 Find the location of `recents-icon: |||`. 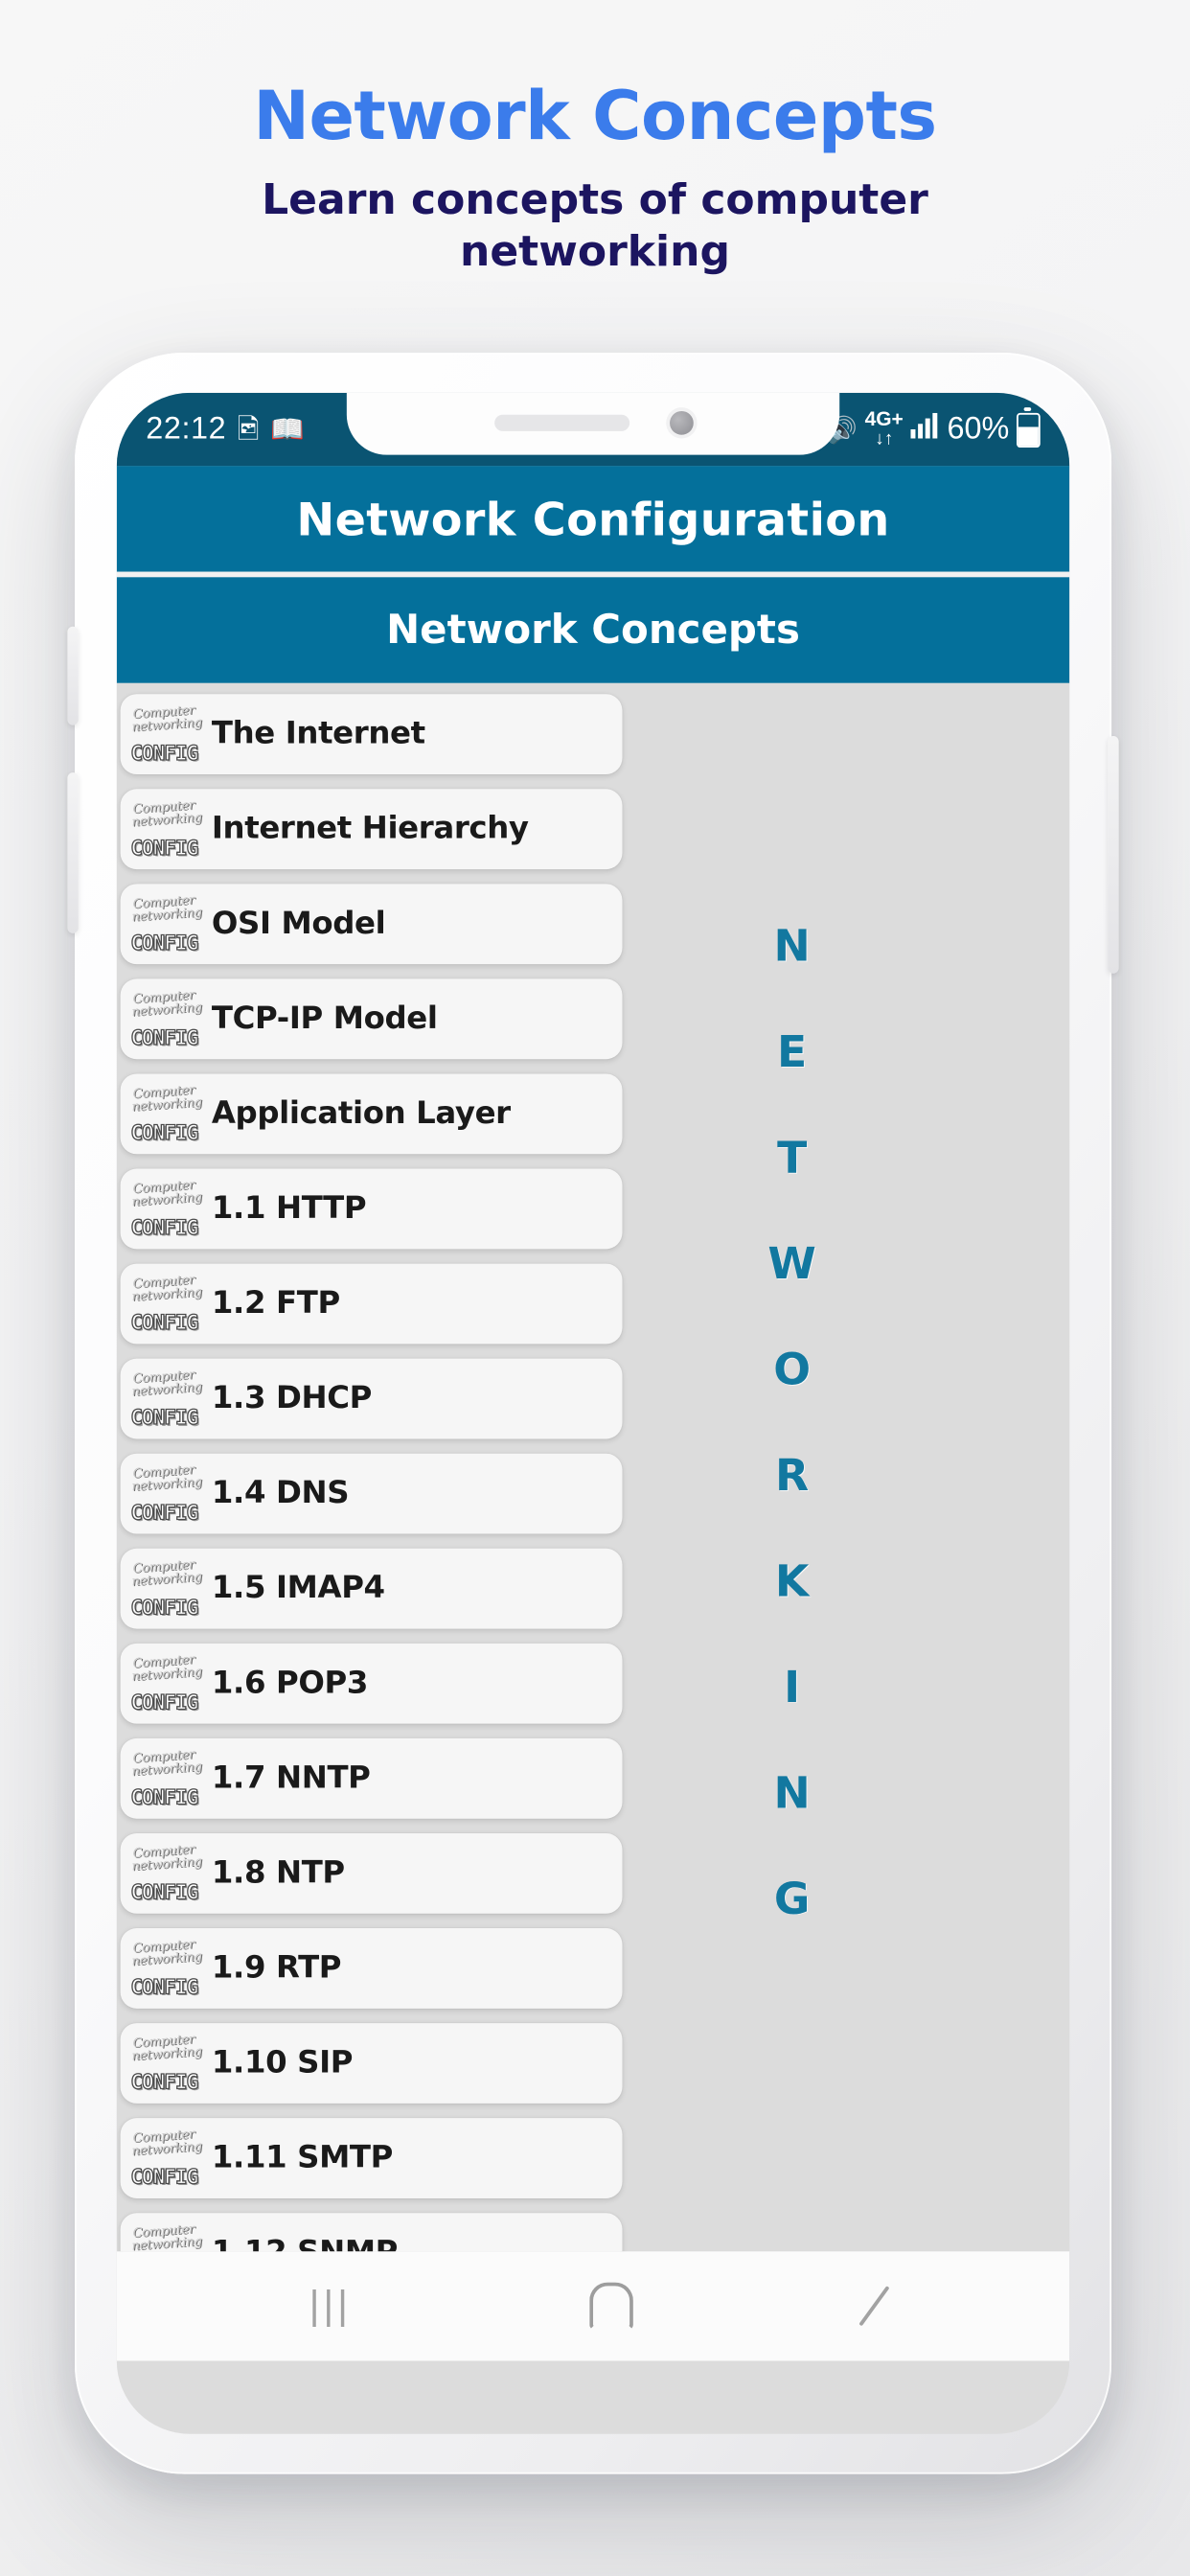

recents-icon: ||| is located at coordinates (331, 2307).